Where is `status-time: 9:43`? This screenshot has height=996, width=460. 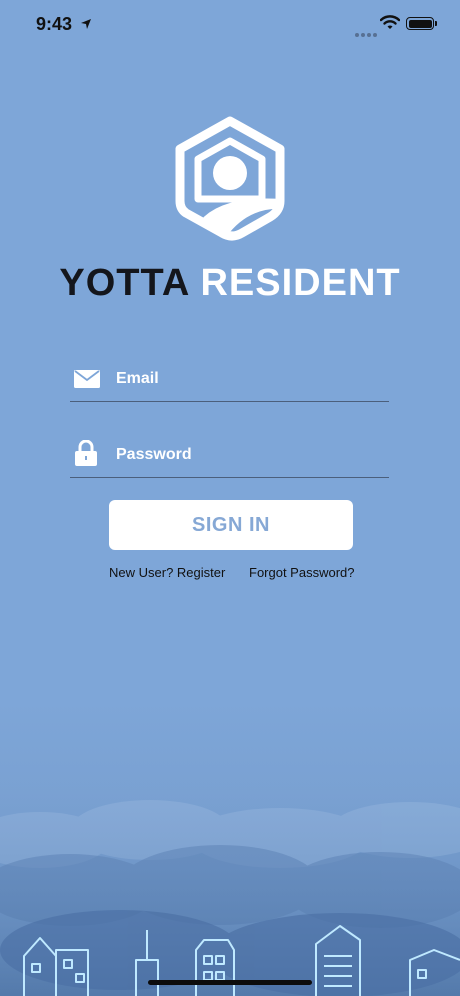
status-time: 9:43 is located at coordinates (54, 24).